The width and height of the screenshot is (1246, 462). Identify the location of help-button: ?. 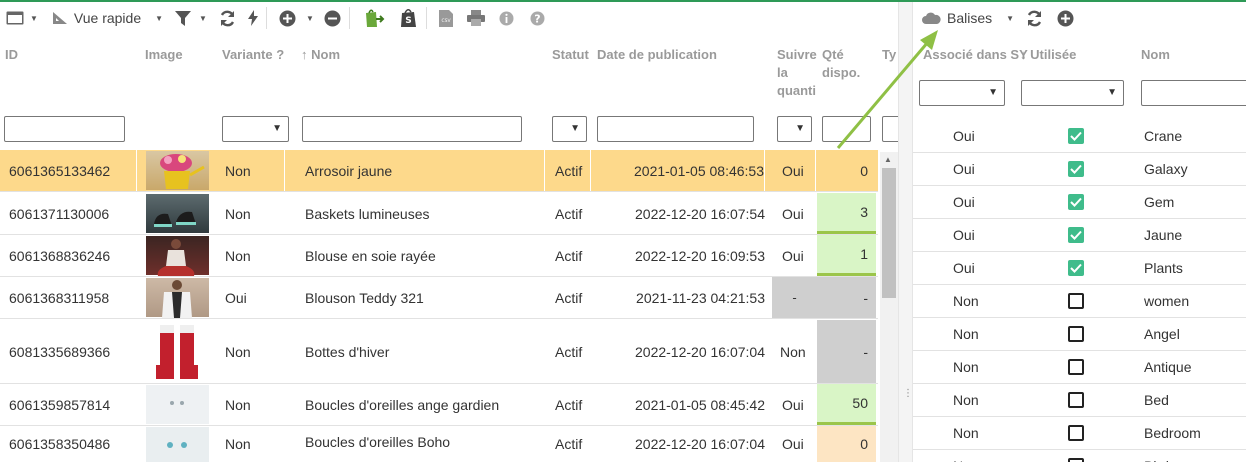
(537, 18).